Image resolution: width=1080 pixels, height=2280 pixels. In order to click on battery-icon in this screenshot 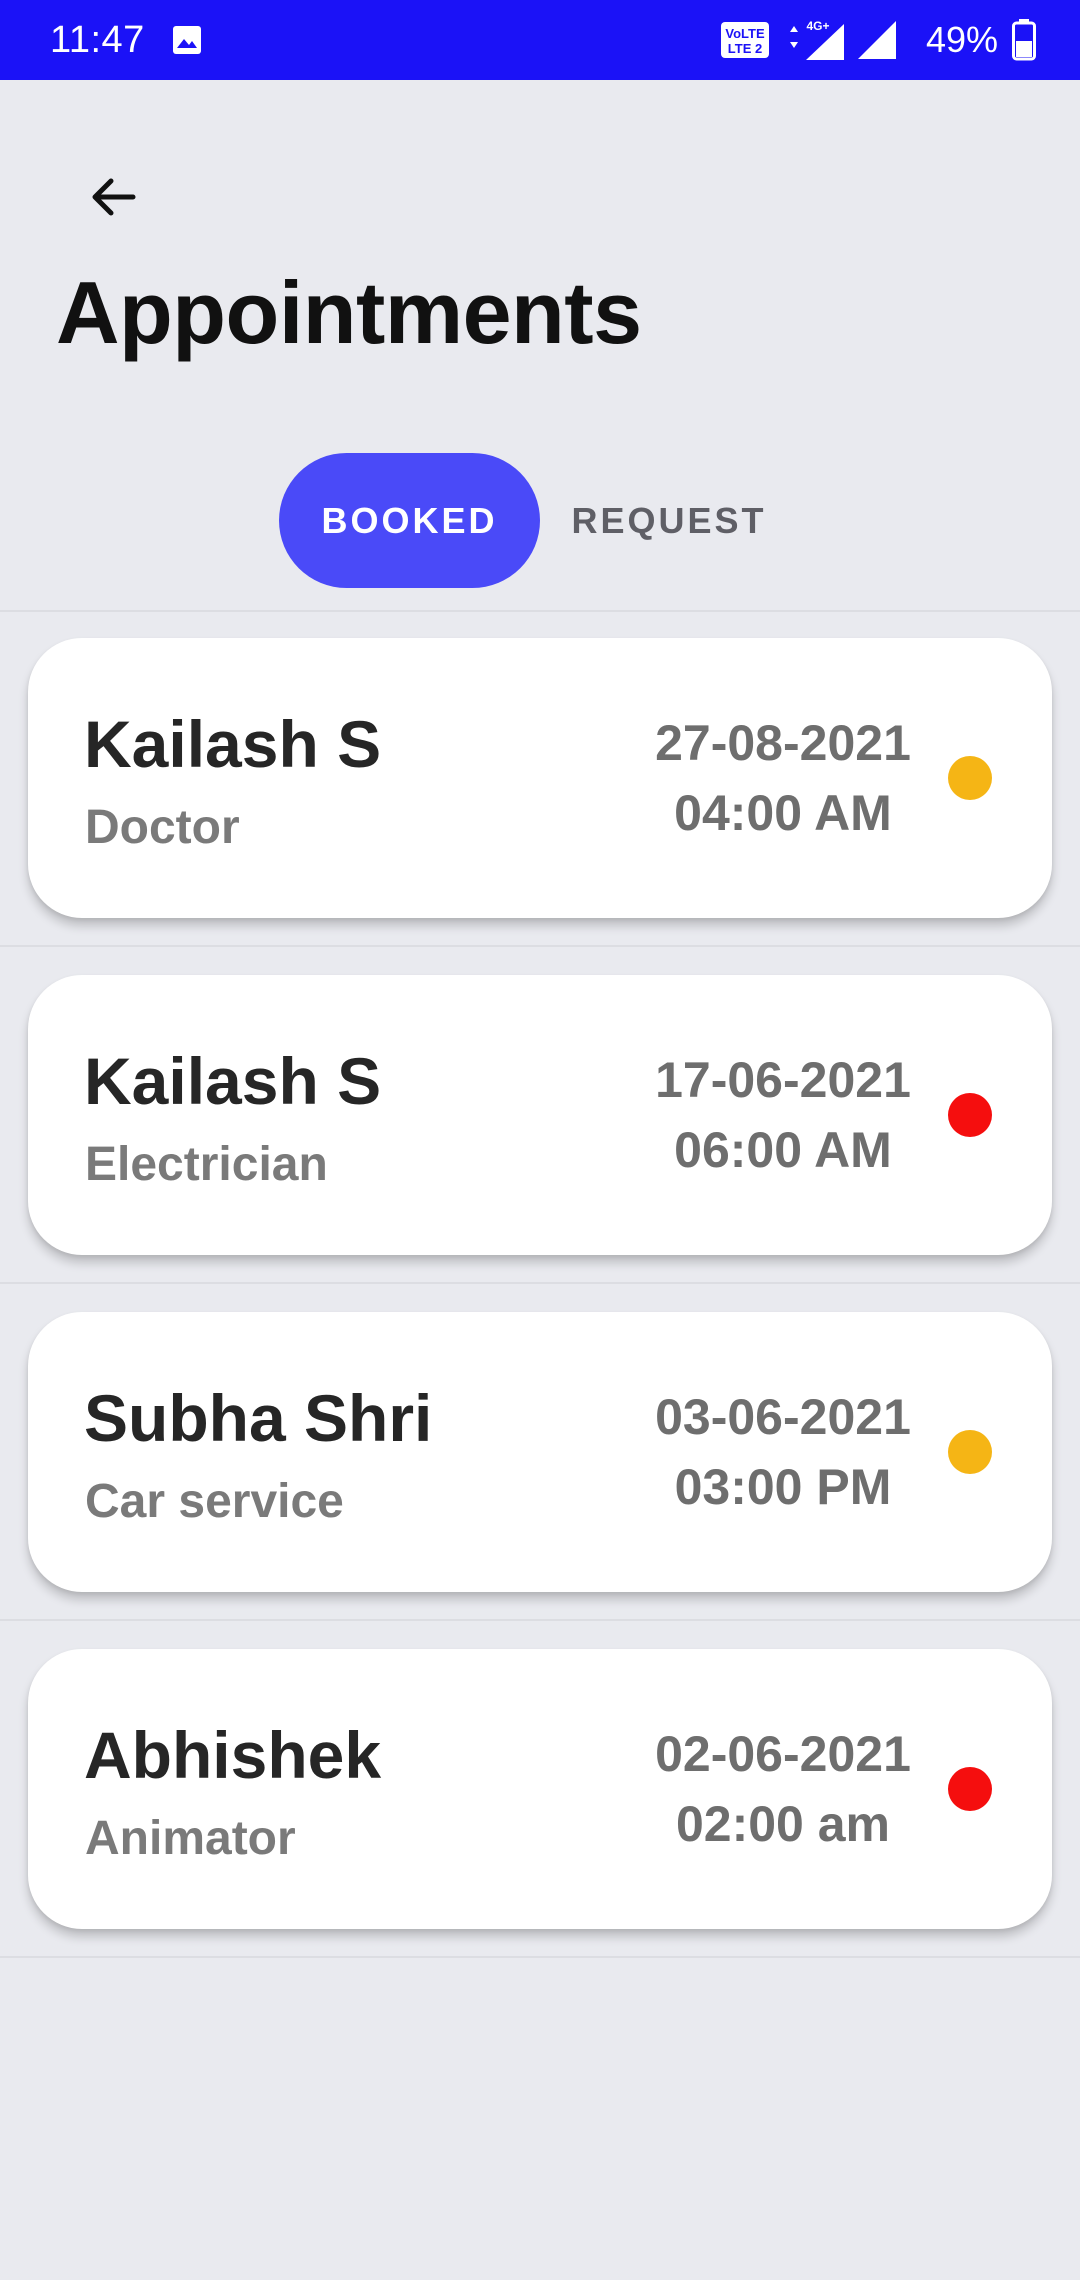, I will do `click(1024, 40)`.